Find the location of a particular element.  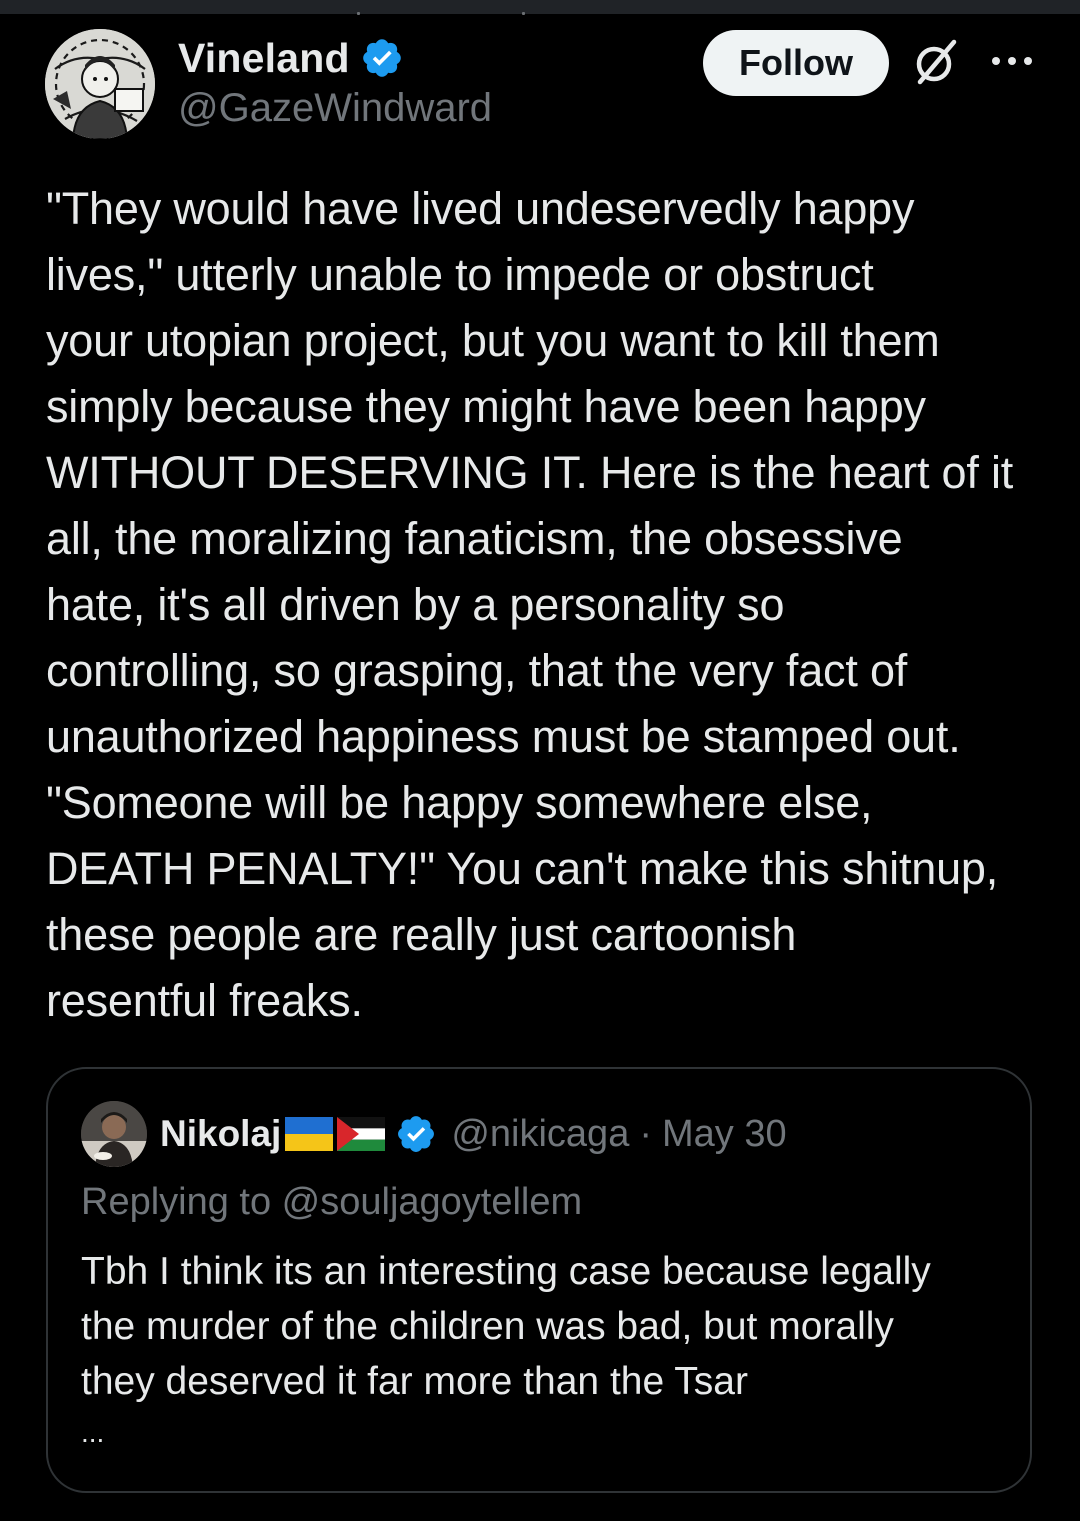

author-name-row: Vineland is located at coordinates (291, 58).